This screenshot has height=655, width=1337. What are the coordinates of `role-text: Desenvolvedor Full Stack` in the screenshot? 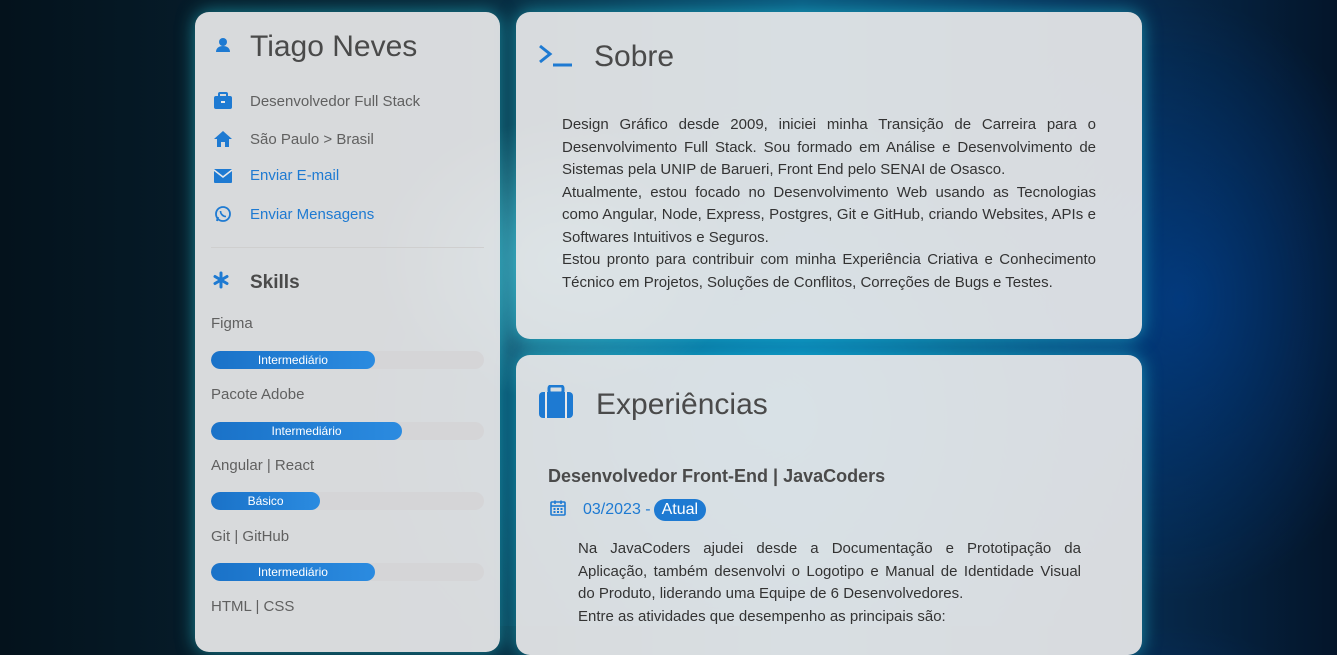 It's located at (335, 101).